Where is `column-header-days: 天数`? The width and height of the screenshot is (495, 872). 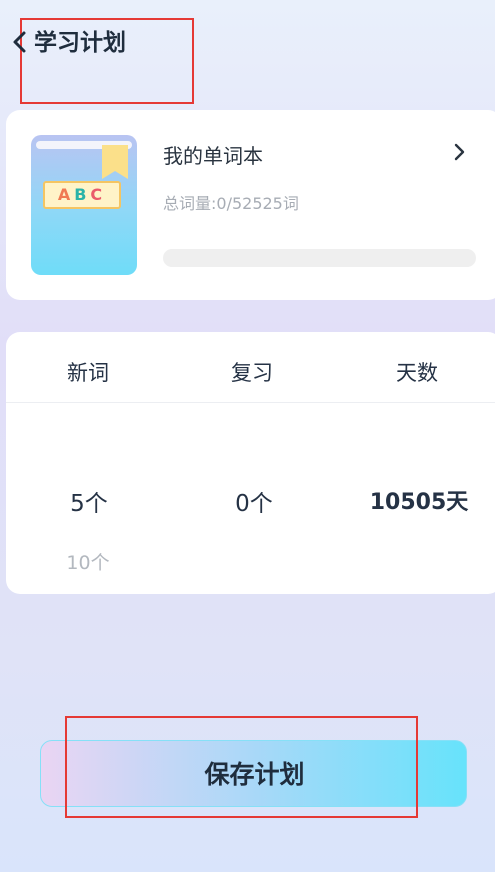 column-header-days: 天数 is located at coordinates (417, 373).